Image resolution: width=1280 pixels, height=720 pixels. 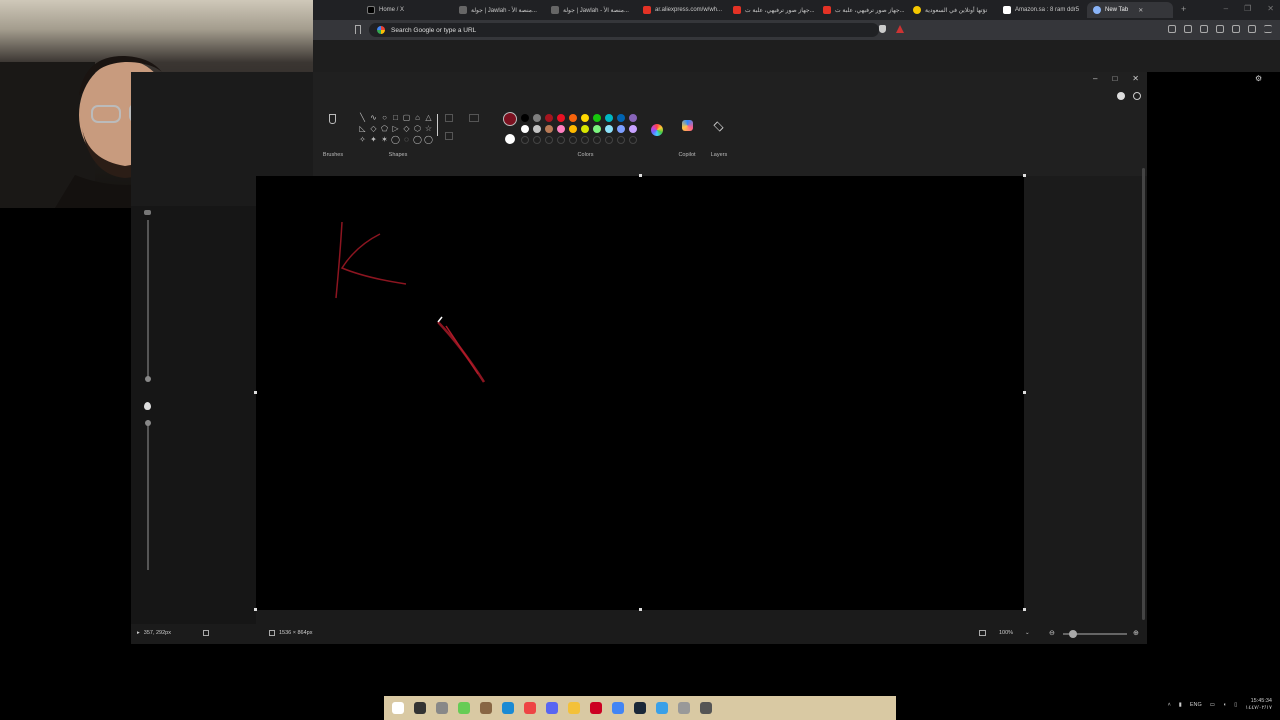 What do you see at coordinates (148, 301) in the screenshot?
I see `brush-size-slider` at bounding box center [148, 301].